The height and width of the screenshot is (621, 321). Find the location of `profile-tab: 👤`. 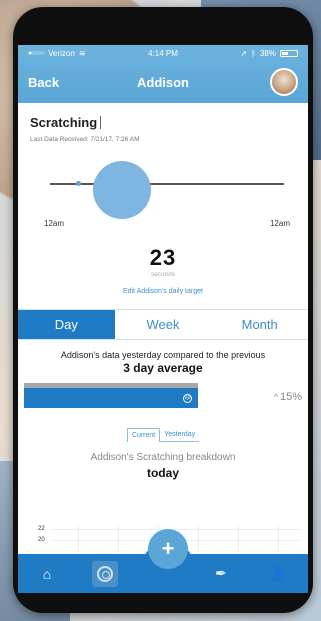

profile-tab: 👤 is located at coordinates (279, 574).